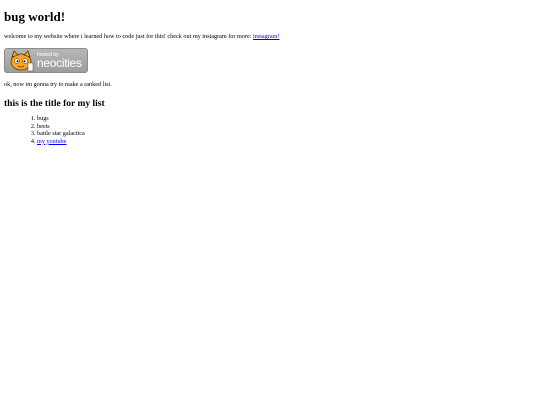 The image size is (540, 405). What do you see at coordinates (288, 142) in the screenshot?
I see `list-item-youtube: my youtube` at bounding box center [288, 142].